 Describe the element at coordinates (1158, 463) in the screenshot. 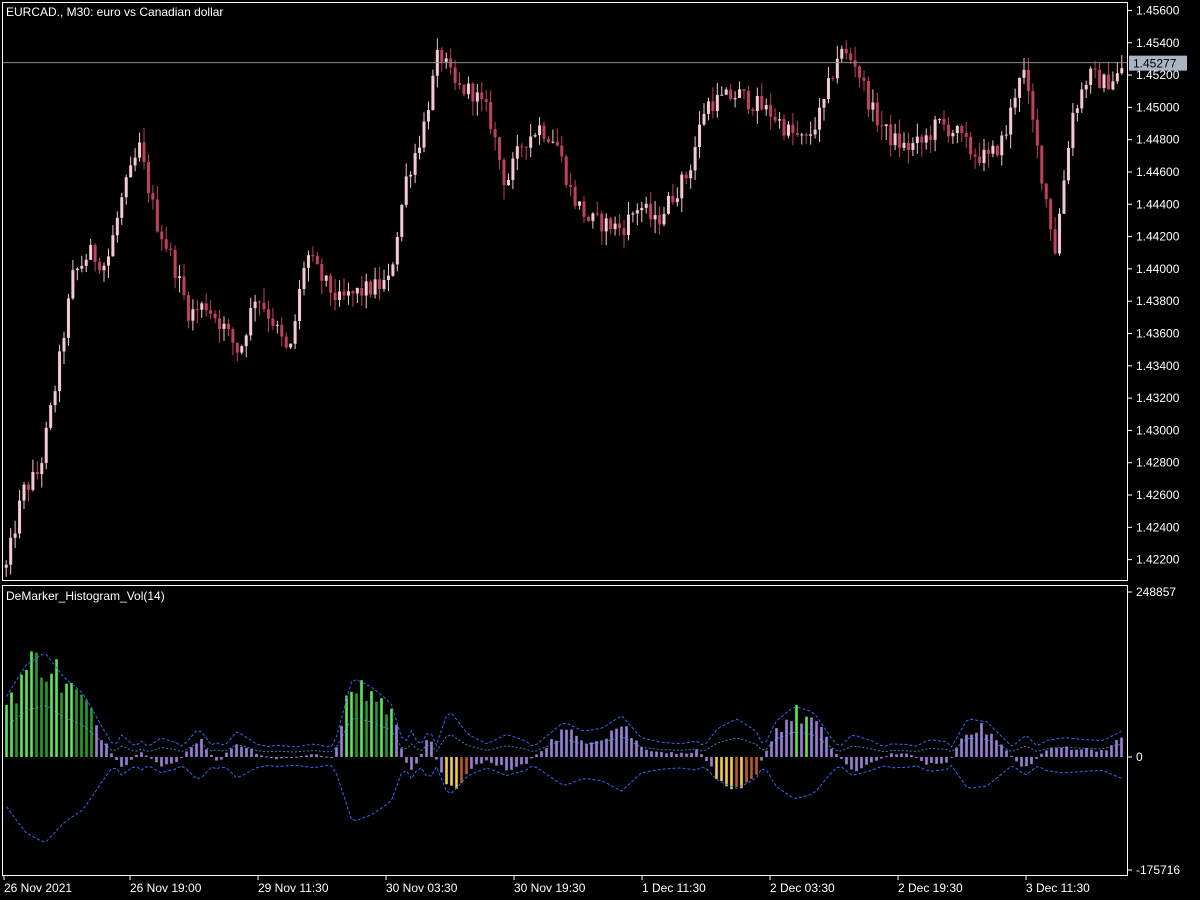

I see `price-tick-label: 1.42800` at that location.